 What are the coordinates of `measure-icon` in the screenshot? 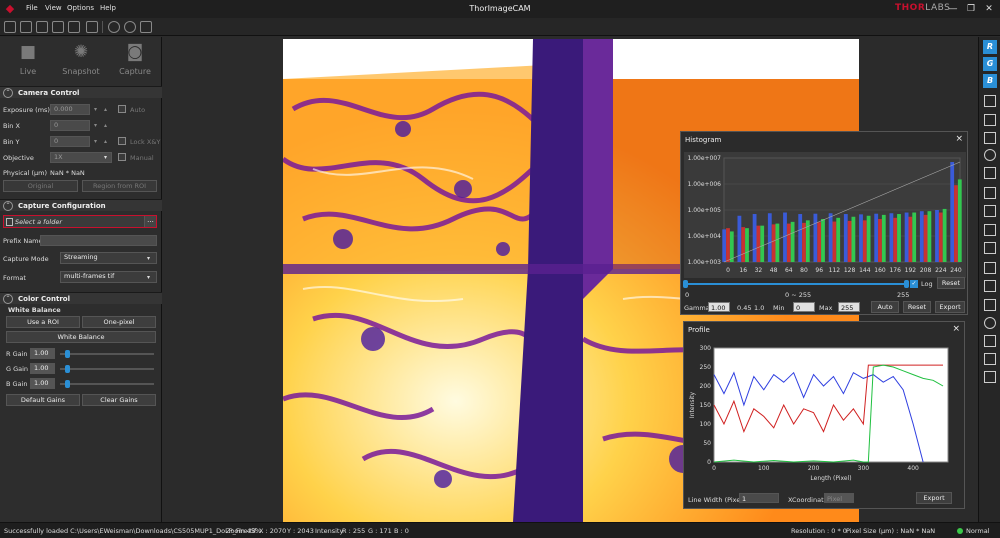 It's located at (990, 286).